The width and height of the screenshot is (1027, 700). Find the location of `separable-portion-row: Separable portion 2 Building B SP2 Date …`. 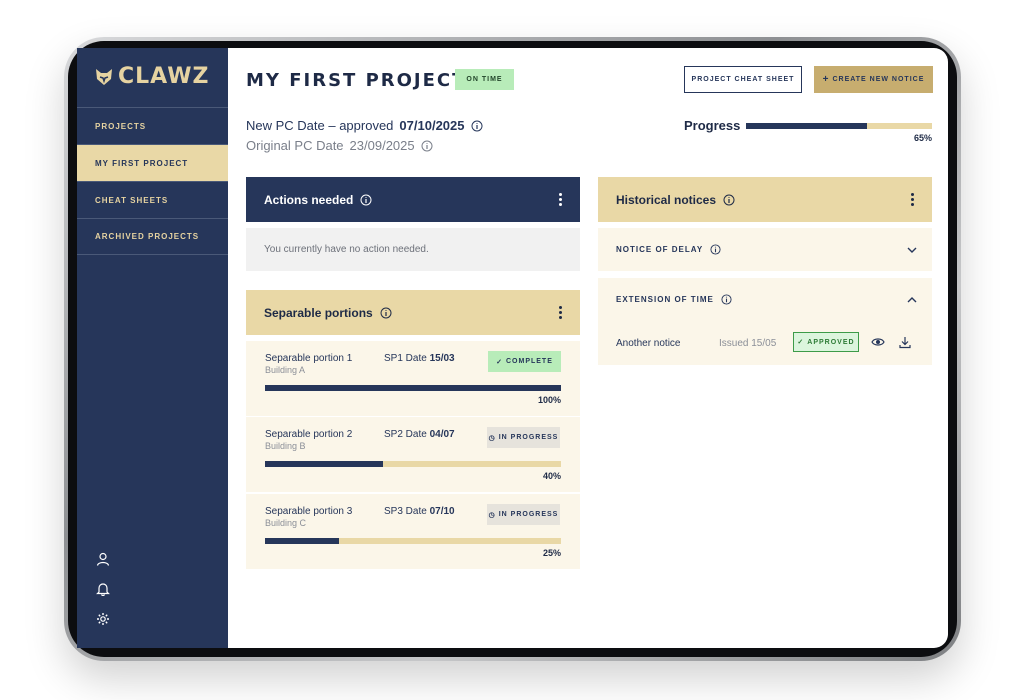

separable-portion-row: Separable portion 2 Building B SP2 Date … is located at coordinates (413, 454).